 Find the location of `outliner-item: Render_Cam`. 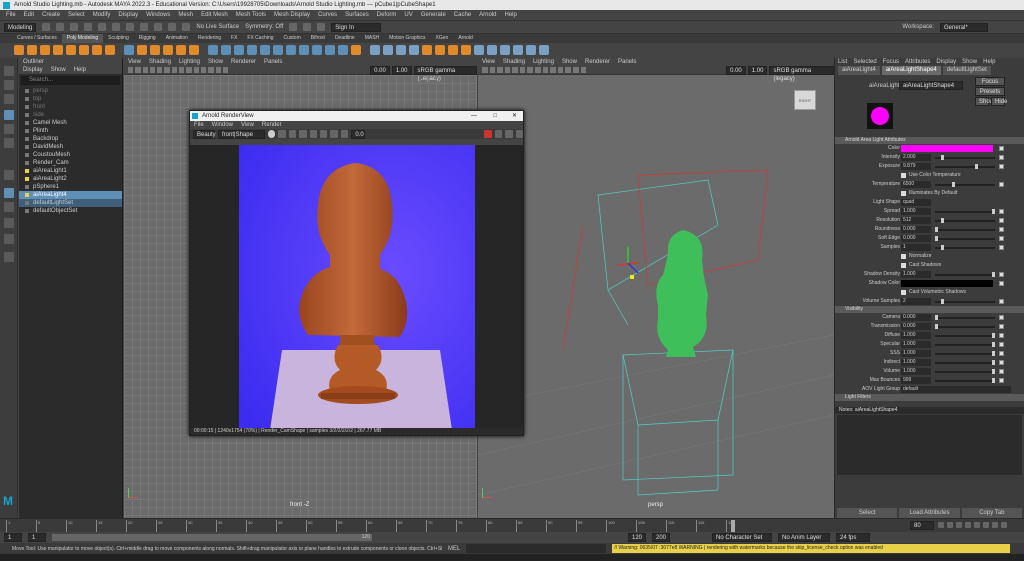

outliner-item: Render_Cam is located at coordinates (70, 163).